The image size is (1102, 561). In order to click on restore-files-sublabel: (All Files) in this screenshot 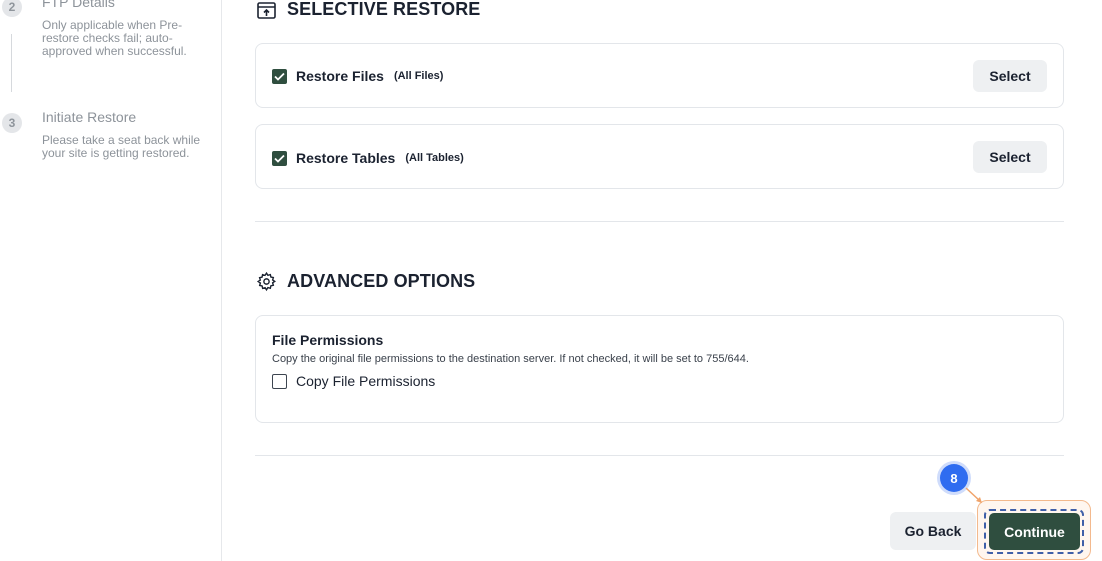, I will do `click(418, 76)`.